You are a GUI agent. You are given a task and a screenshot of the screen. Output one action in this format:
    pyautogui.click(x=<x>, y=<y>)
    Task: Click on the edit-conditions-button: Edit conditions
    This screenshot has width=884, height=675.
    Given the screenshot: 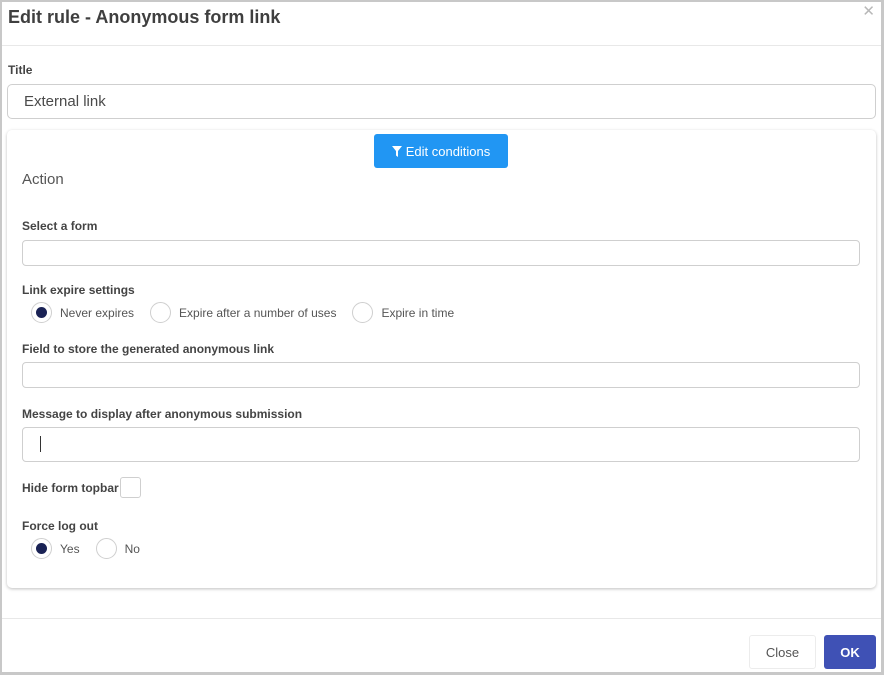 What is the action you would take?
    pyautogui.click(x=441, y=151)
    